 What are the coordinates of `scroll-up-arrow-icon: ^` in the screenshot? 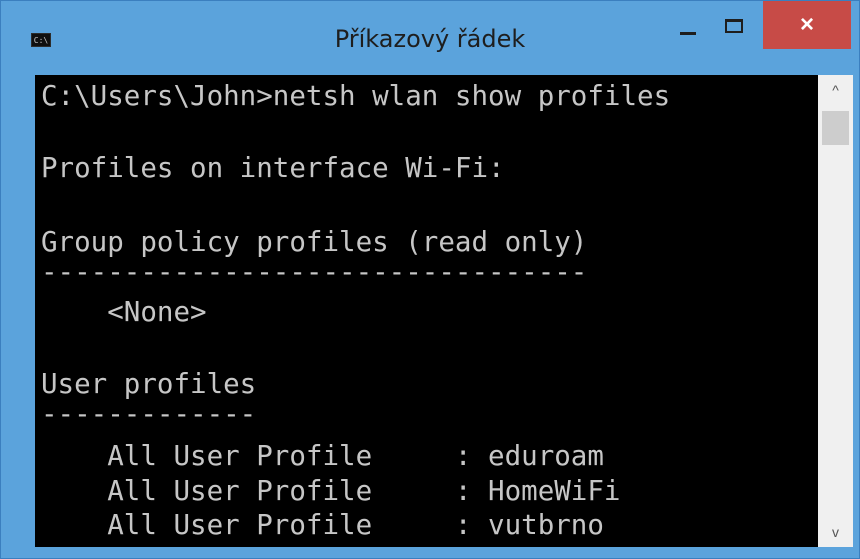 It's located at (835, 90).